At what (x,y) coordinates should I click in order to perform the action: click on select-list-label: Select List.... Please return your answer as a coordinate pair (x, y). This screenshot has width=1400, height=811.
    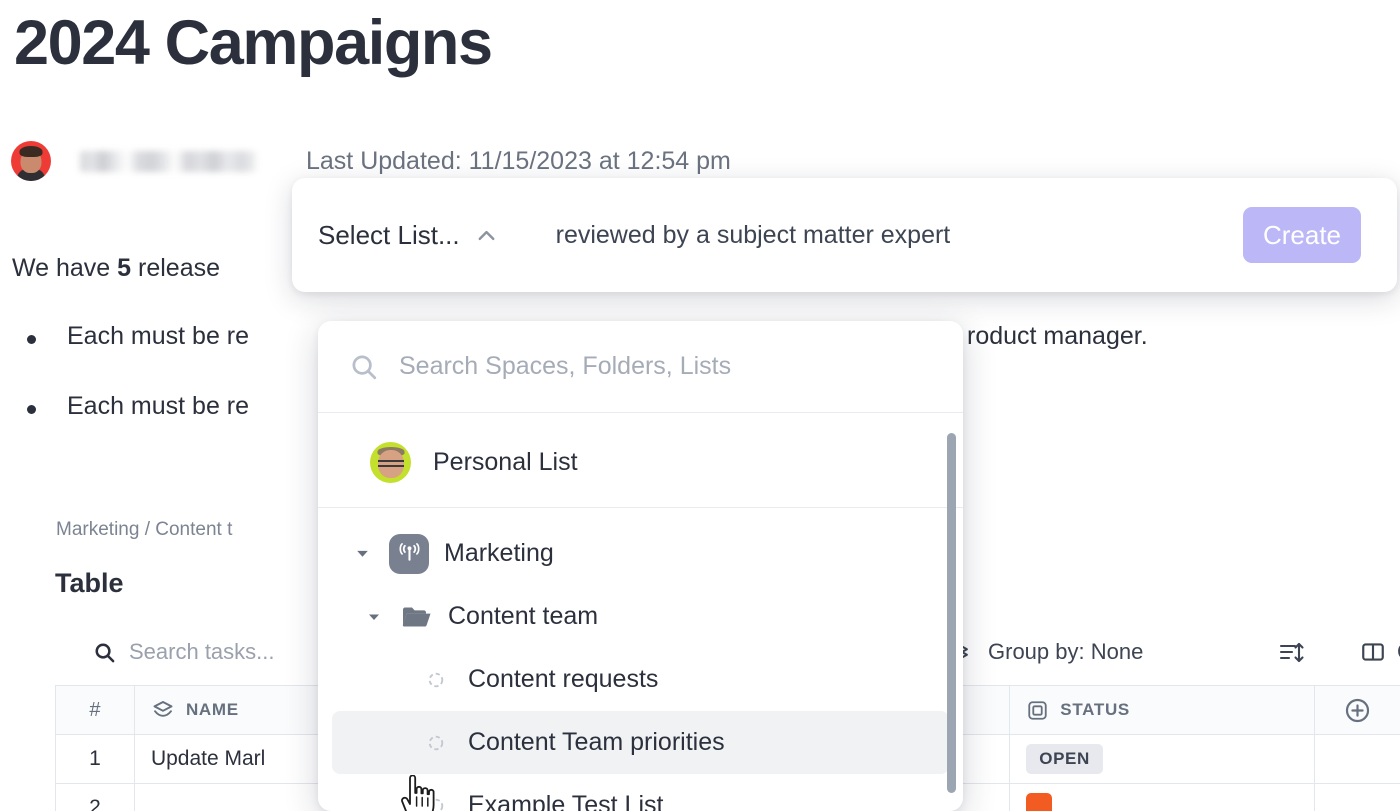
    Looking at the image, I should click on (389, 234).